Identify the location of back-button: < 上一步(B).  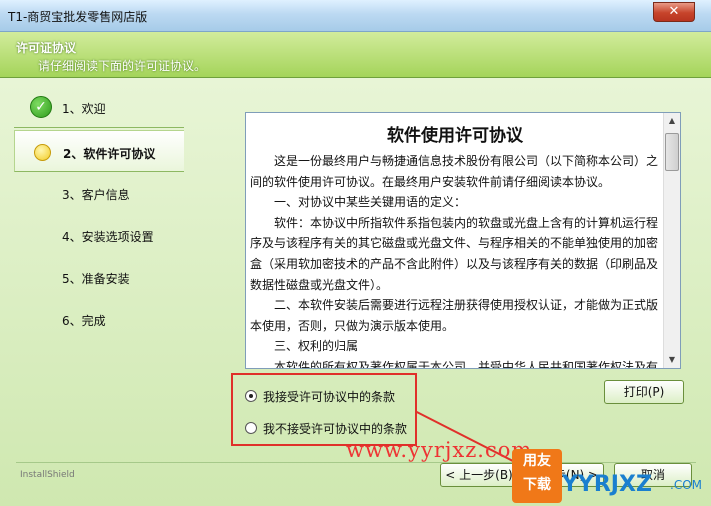
(479, 475).